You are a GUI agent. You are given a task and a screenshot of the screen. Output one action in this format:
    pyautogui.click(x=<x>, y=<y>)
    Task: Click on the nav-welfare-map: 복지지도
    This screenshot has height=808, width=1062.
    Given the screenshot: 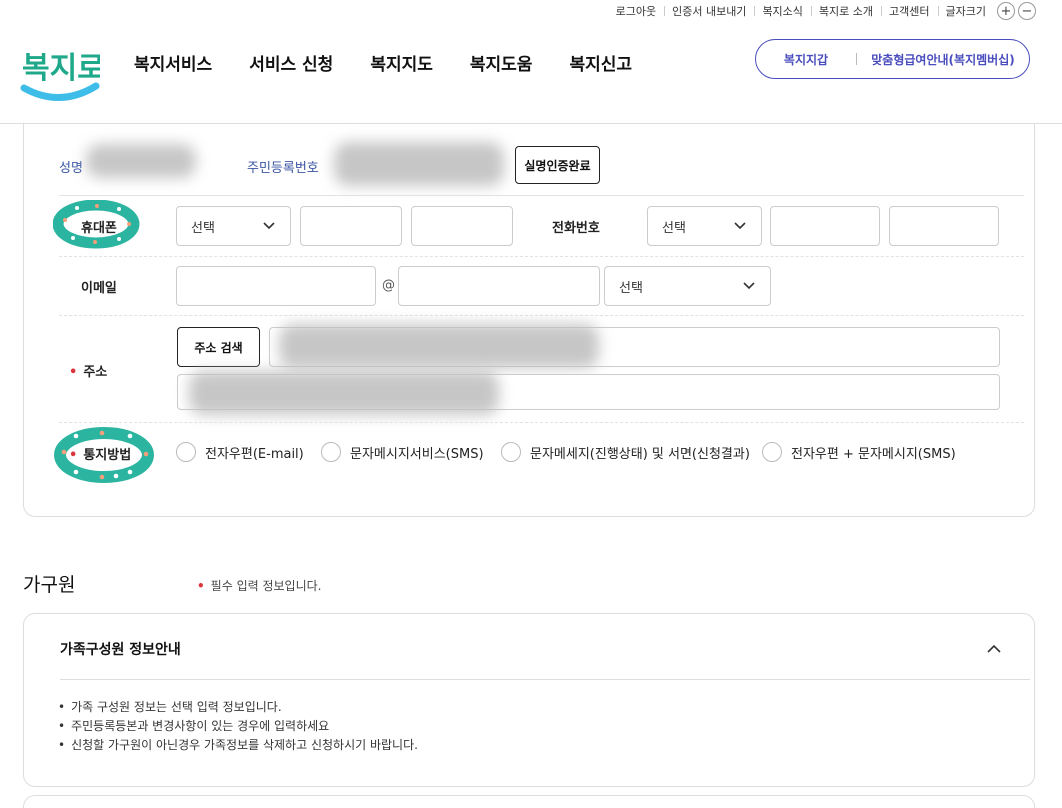 What is the action you would take?
    pyautogui.click(x=401, y=62)
    